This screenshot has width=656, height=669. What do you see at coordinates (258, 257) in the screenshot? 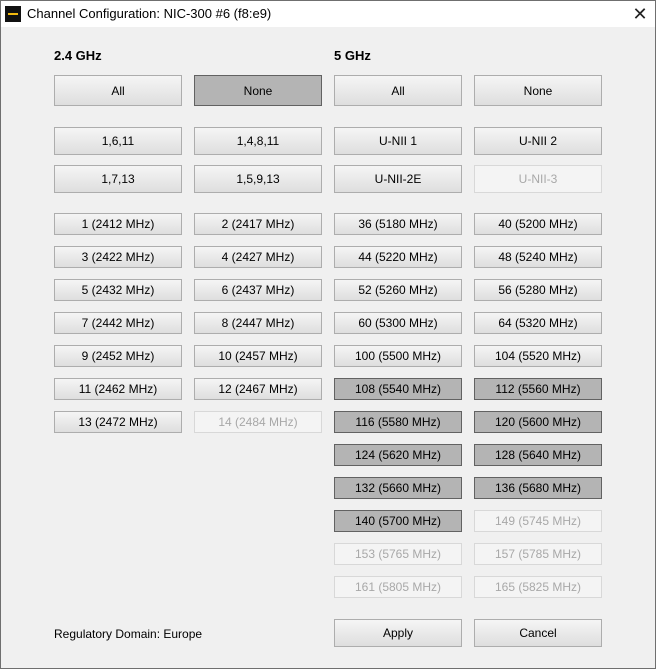
I see `channel-ch4-button: 4 (2427 MHz)` at bounding box center [258, 257].